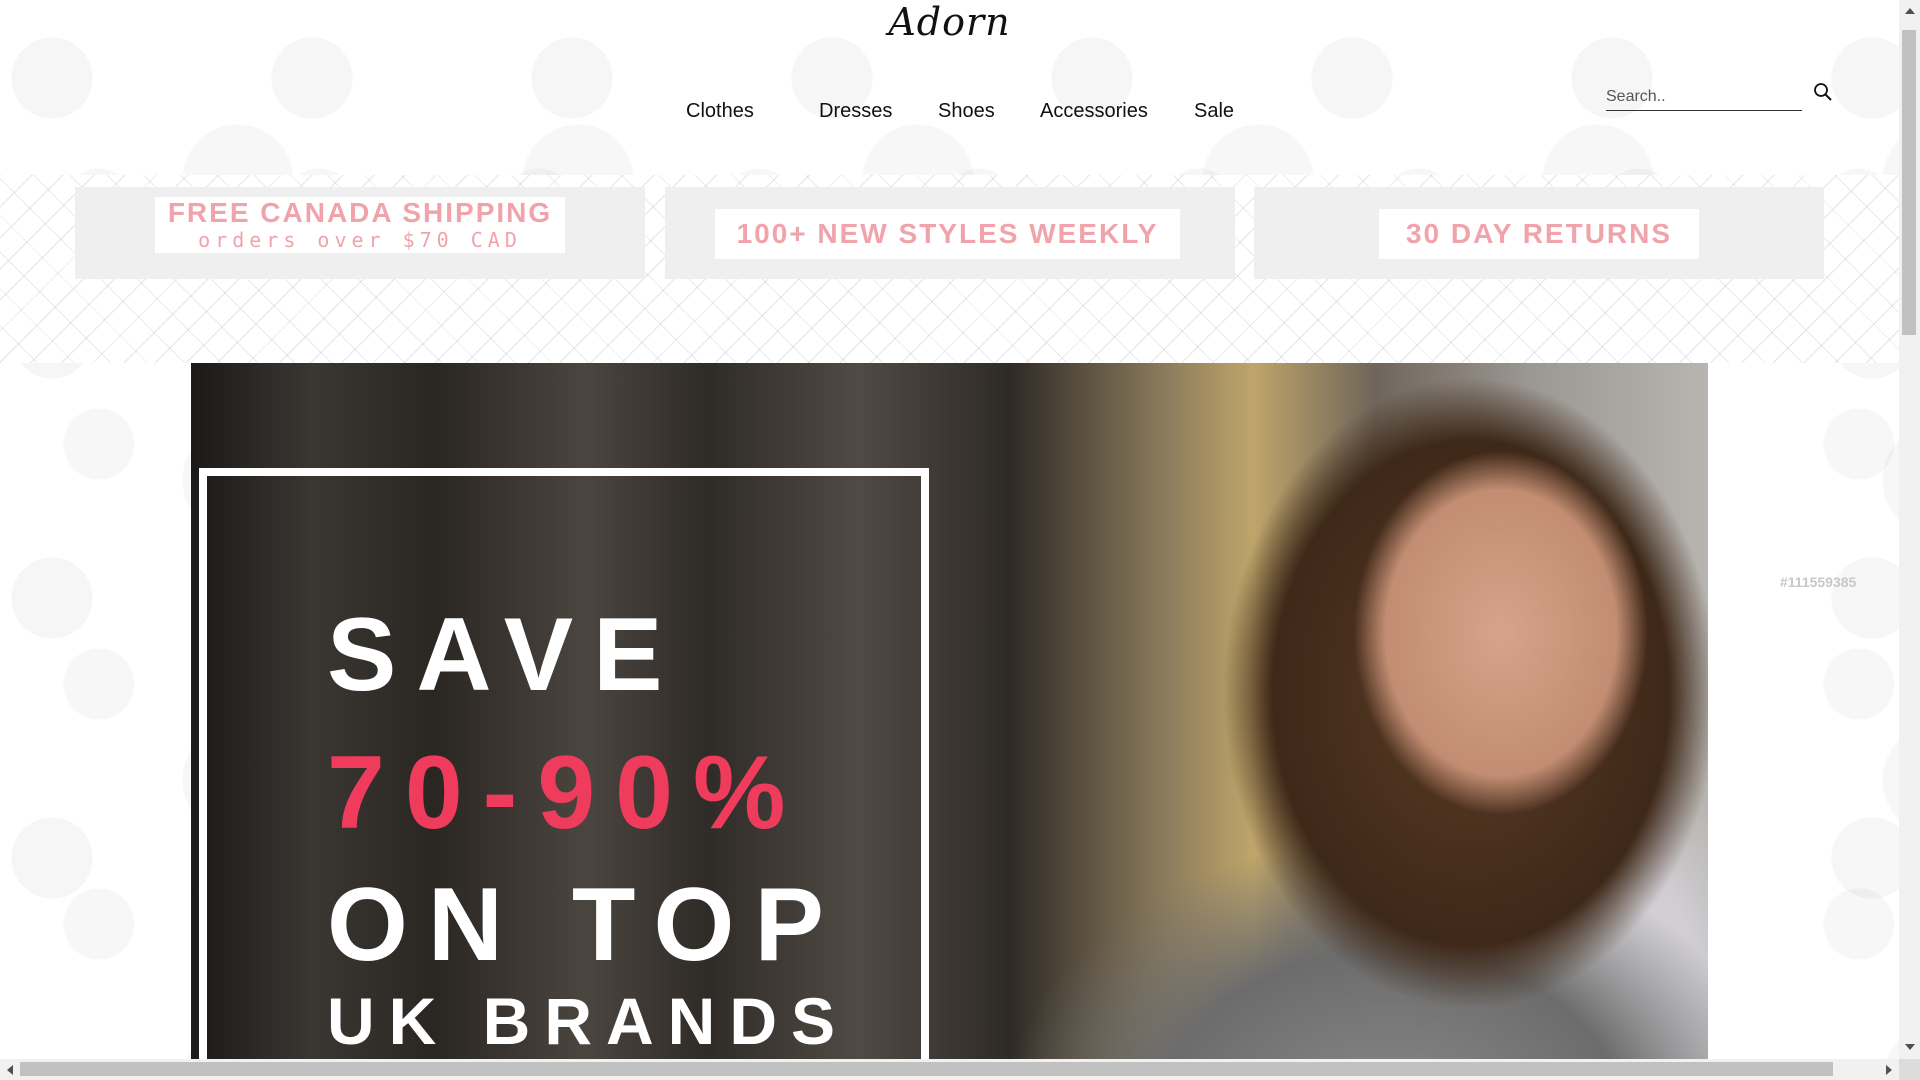  I want to click on brand-logo: Adorn, so click(949, 22).